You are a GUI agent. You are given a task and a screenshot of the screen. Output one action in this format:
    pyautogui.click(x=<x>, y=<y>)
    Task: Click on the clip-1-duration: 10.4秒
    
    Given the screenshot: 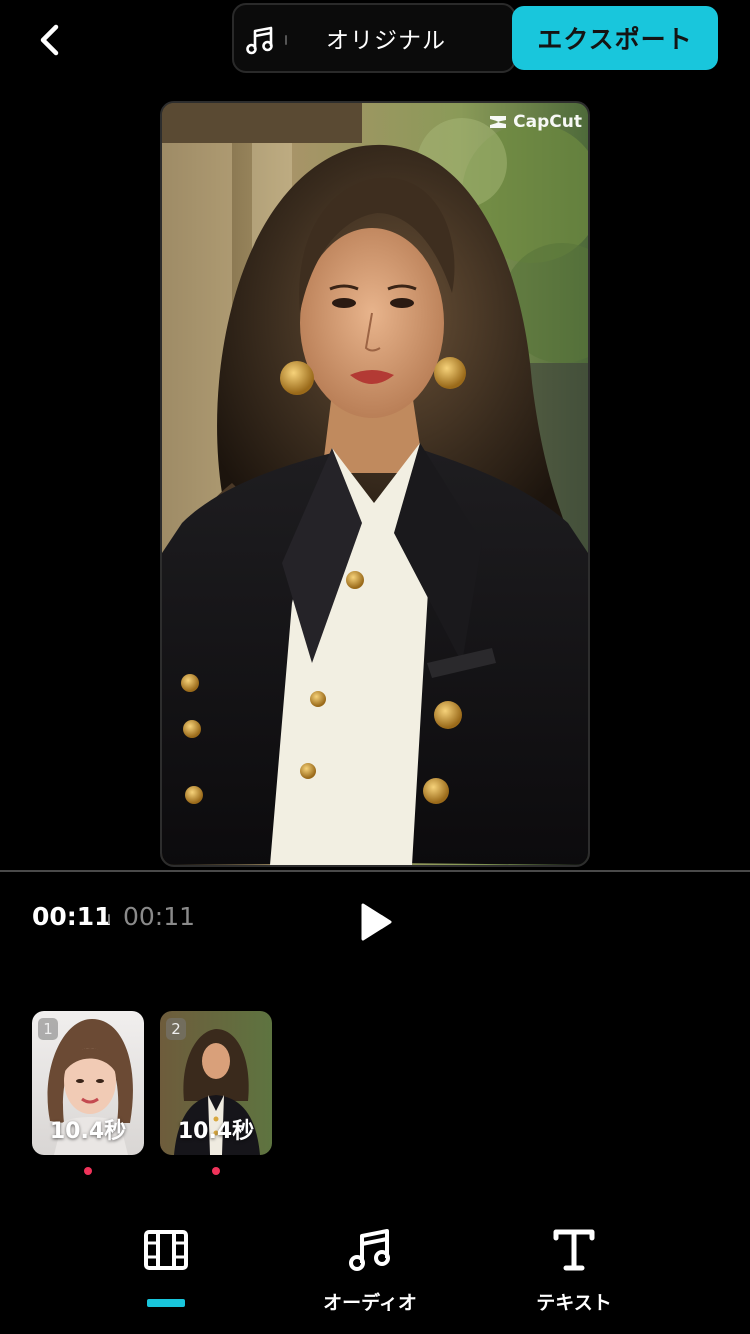 What is the action you would take?
    pyautogui.click(x=88, y=1131)
    